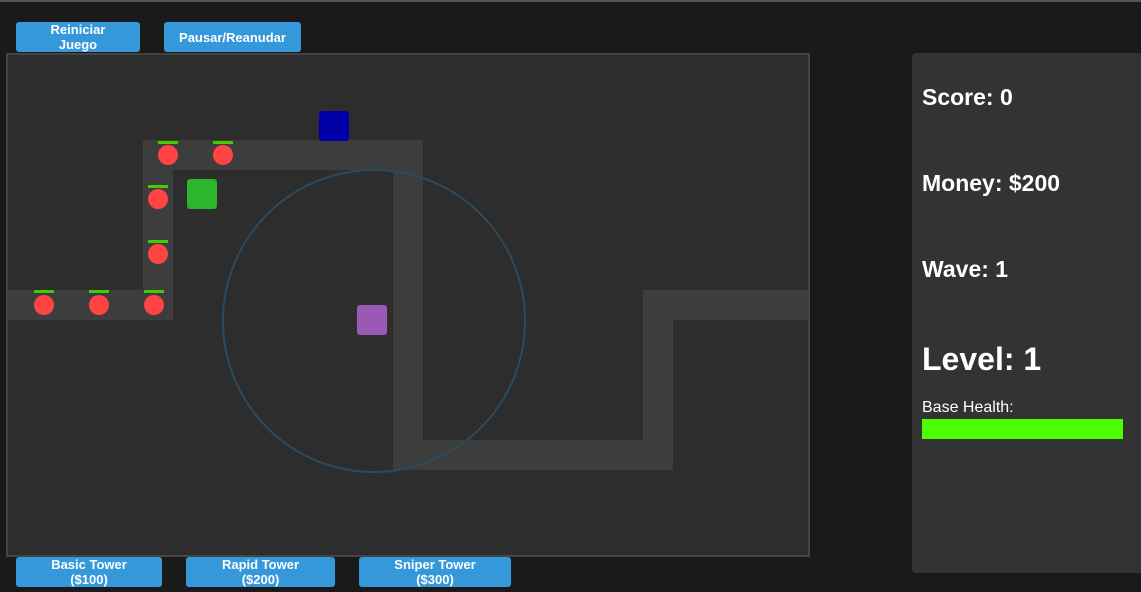  What do you see at coordinates (570, 1) in the screenshot?
I see `top-border` at bounding box center [570, 1].